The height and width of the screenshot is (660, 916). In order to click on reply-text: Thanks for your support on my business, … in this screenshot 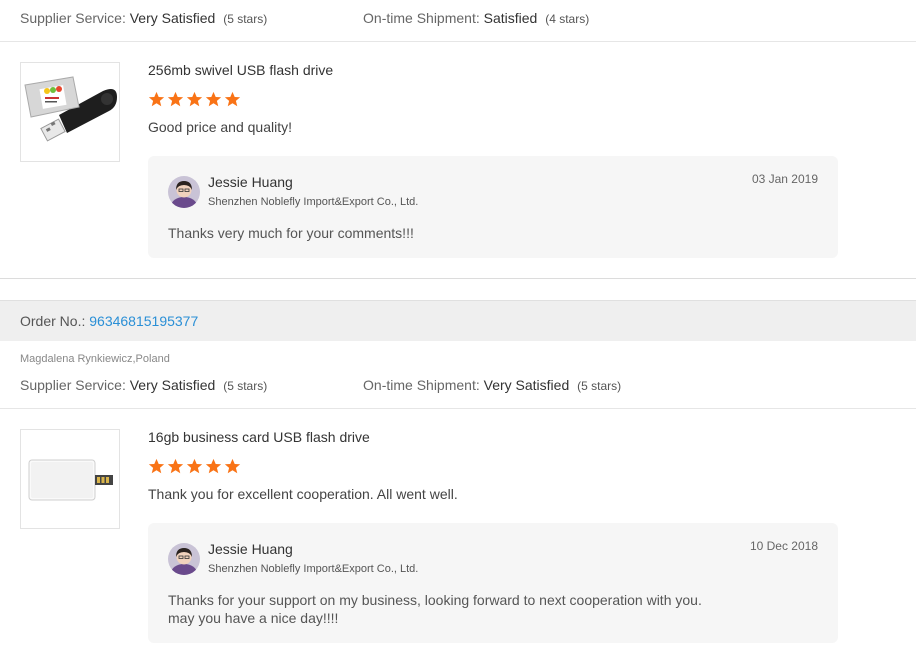, I will do `click(435, 609)`.